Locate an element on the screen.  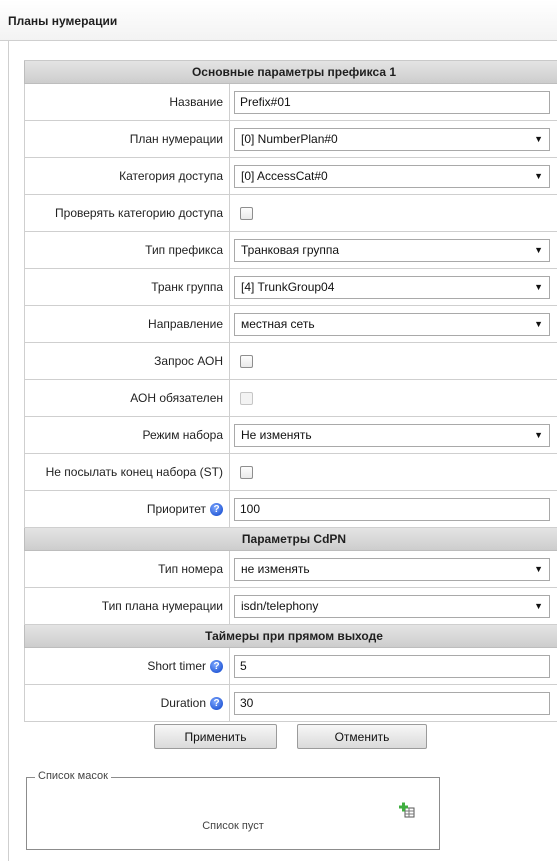
trunk-group-label: Транк группа is located at coordinates (127, 287).